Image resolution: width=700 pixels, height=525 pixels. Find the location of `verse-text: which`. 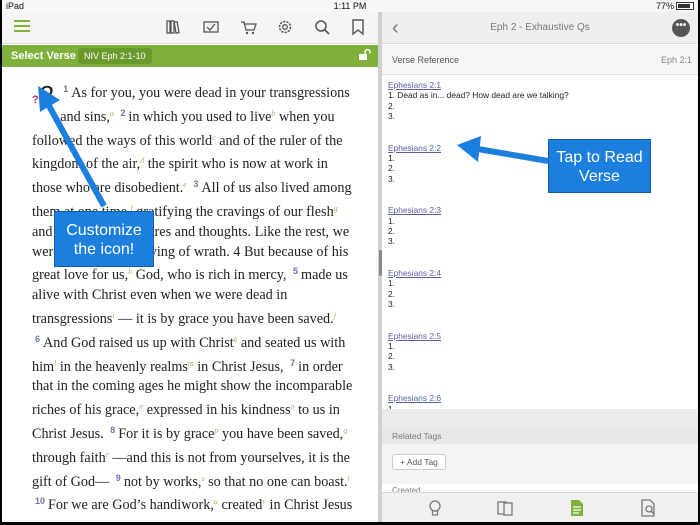

verse-text: which is located at coordinates (160, 521).